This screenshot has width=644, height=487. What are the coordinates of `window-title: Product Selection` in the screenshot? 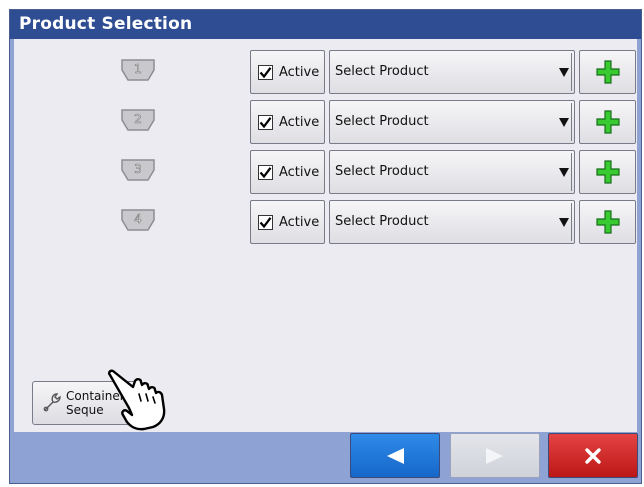 It's located at (325, 24).